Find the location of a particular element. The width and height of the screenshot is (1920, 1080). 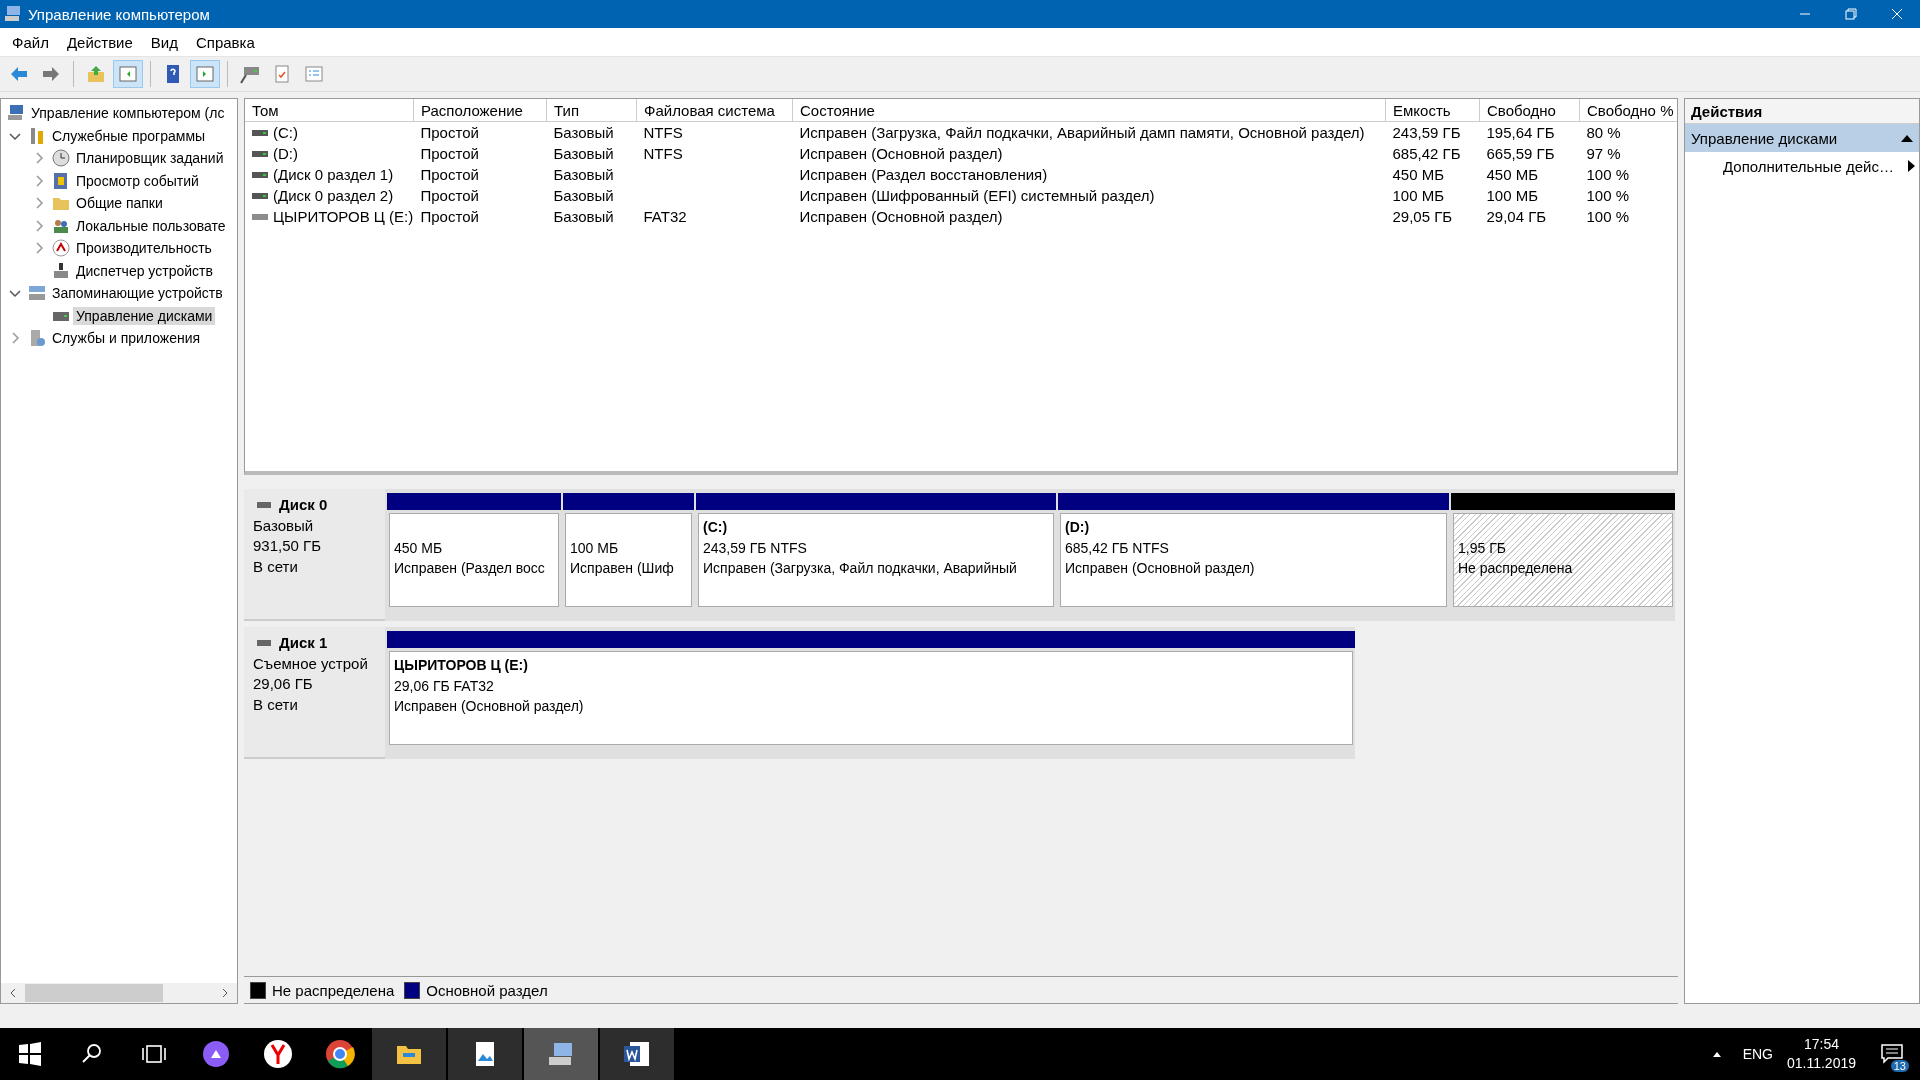

partition-box: (D:) 685,42 ГБ NTFS Исправен (Основной раздел) is located at coordinates (1253, 560).